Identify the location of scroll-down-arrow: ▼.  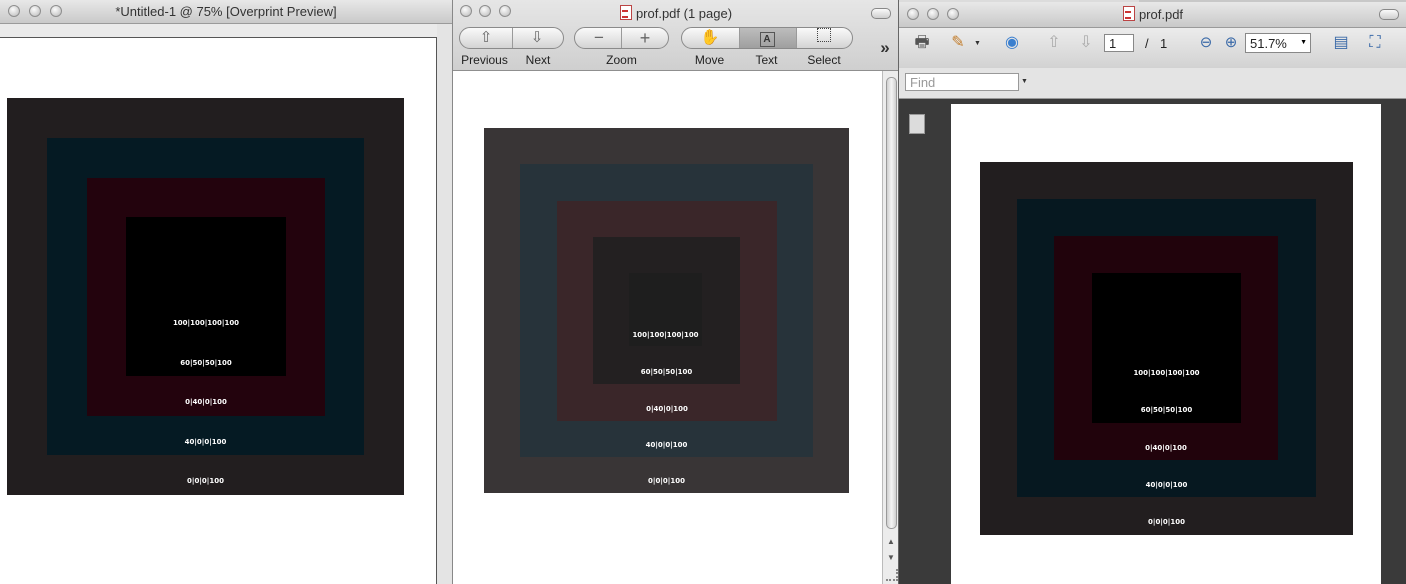
(891, 557).